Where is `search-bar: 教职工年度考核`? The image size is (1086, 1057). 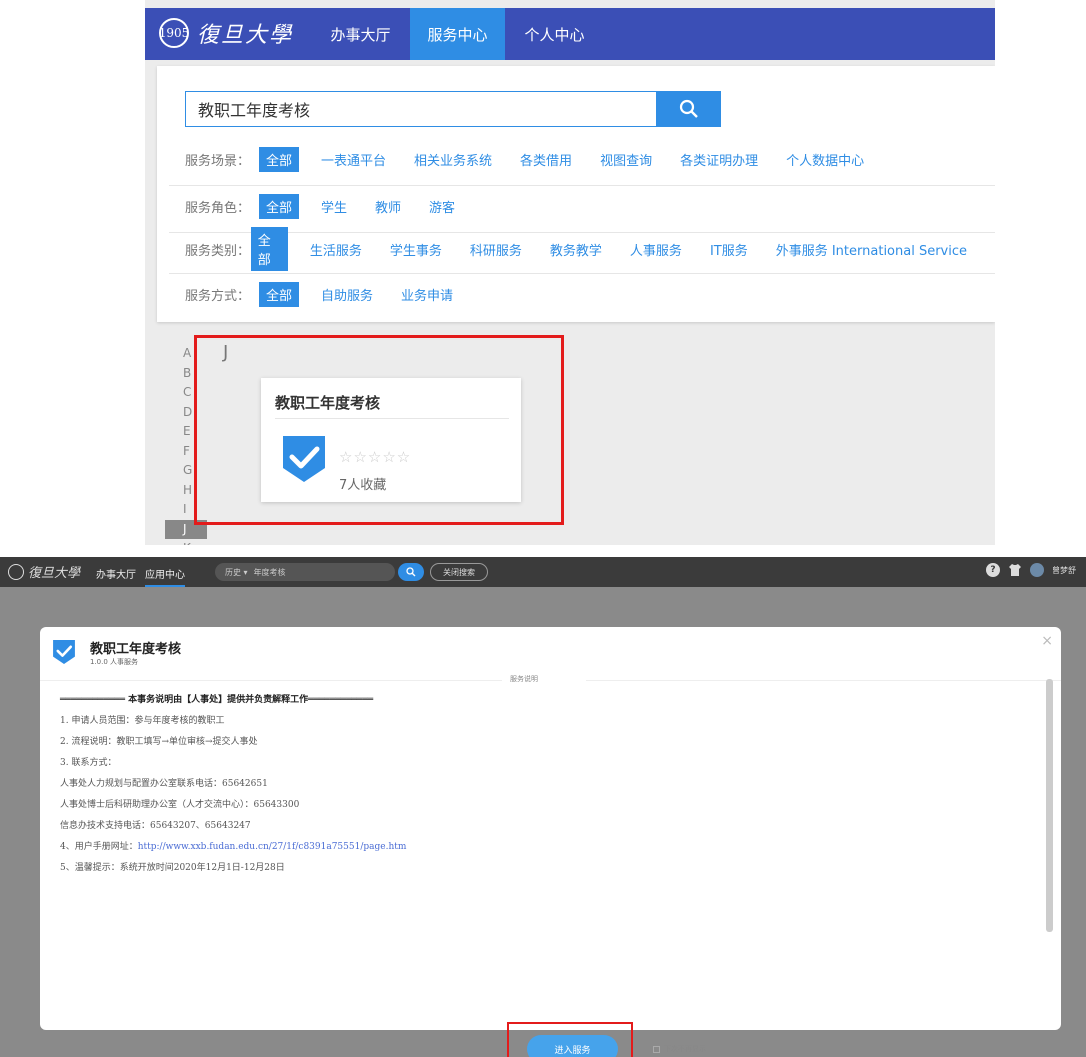 search-bar: 教职工年度考核 is located at coordinates (453, 109).